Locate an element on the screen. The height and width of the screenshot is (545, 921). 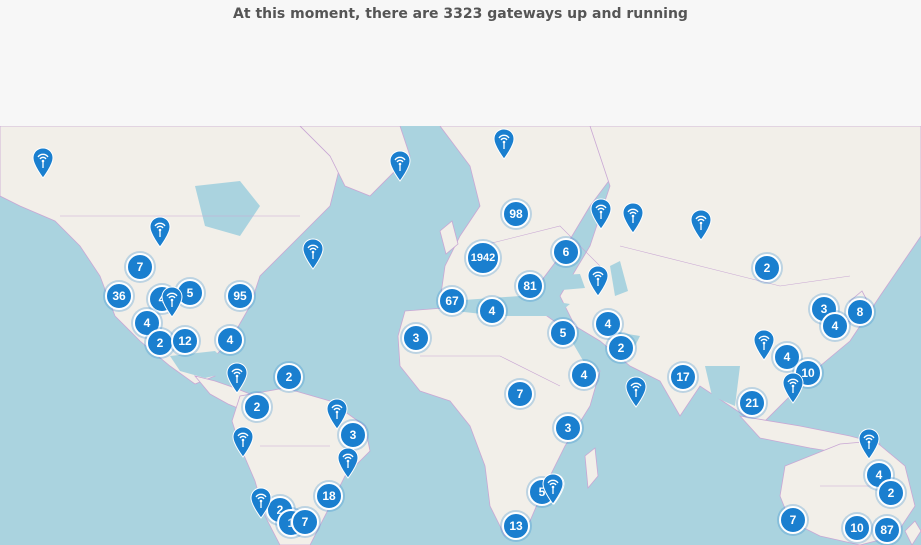
gateway-pin-caribbean is located at coordinates (237, 378).